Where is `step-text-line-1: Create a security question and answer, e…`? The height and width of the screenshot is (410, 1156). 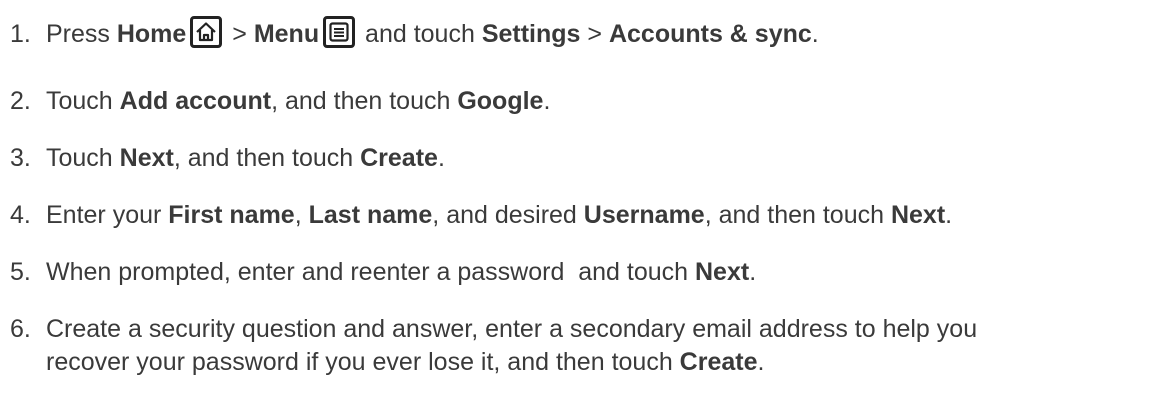
step-text-line-1: Create a security question and answer, e… is located at coordinates (512, 329).